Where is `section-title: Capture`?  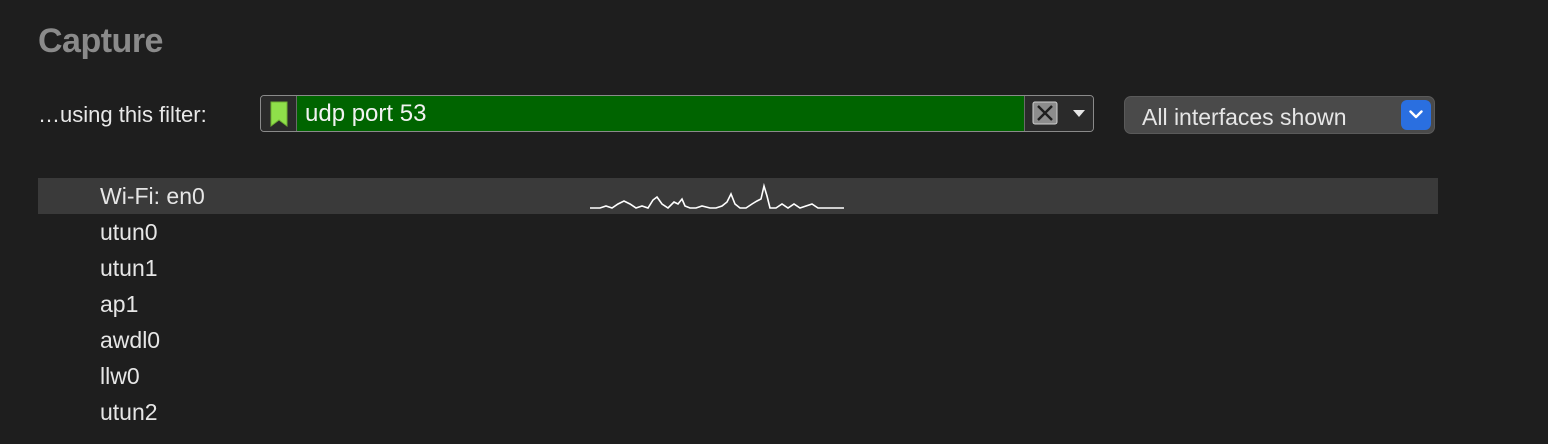
section-title: Capture is located at coordinates (100, 41).